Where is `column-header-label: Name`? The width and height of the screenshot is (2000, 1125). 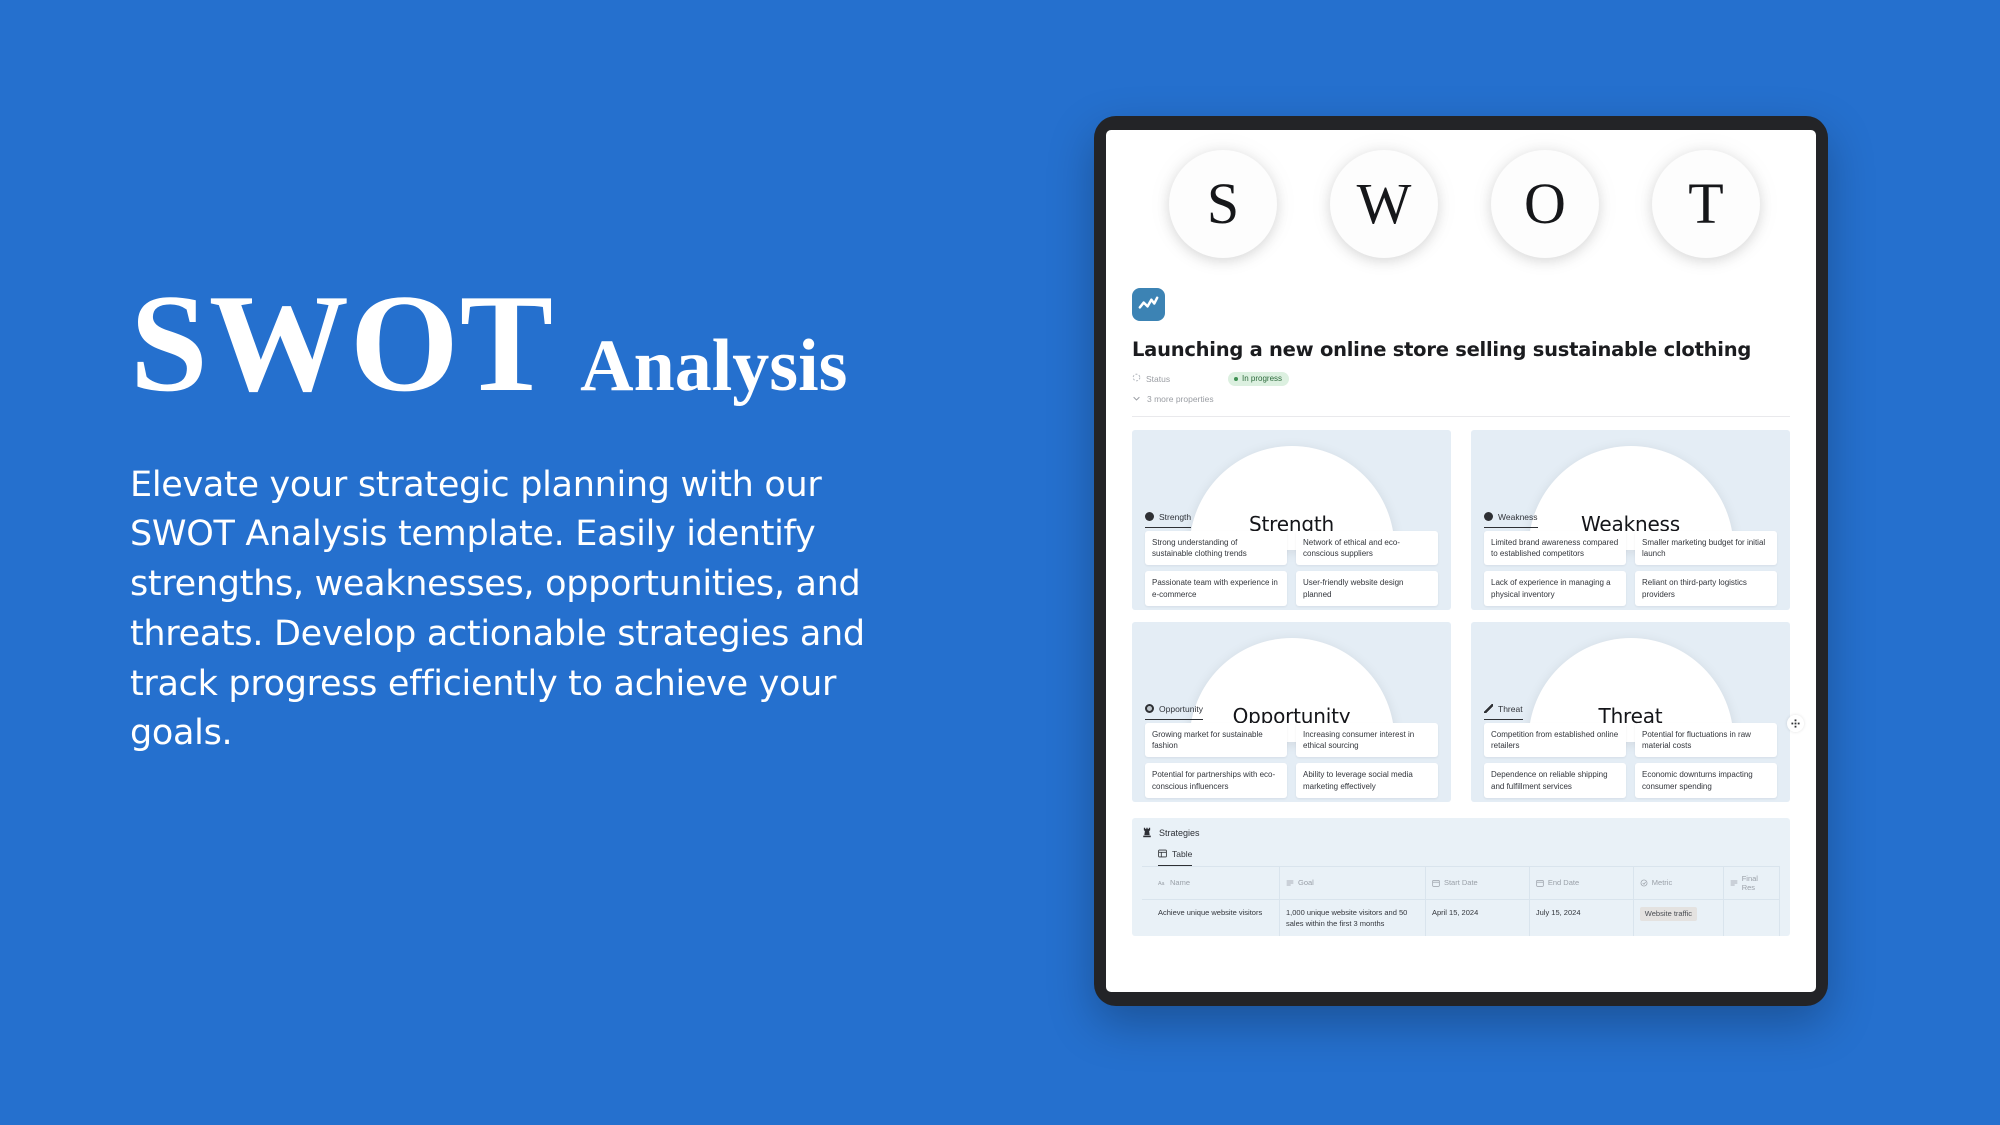 column-header-label: Name is located at coordinates (1180, 882).